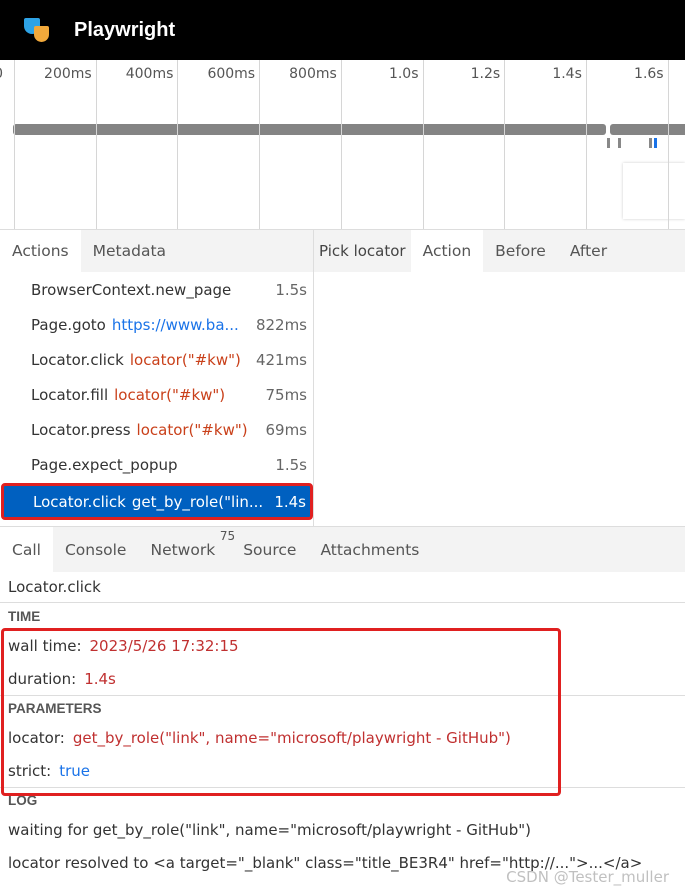 The image size is (685, 892). I want to click on action-duration: 421ms, so click(281, 359).